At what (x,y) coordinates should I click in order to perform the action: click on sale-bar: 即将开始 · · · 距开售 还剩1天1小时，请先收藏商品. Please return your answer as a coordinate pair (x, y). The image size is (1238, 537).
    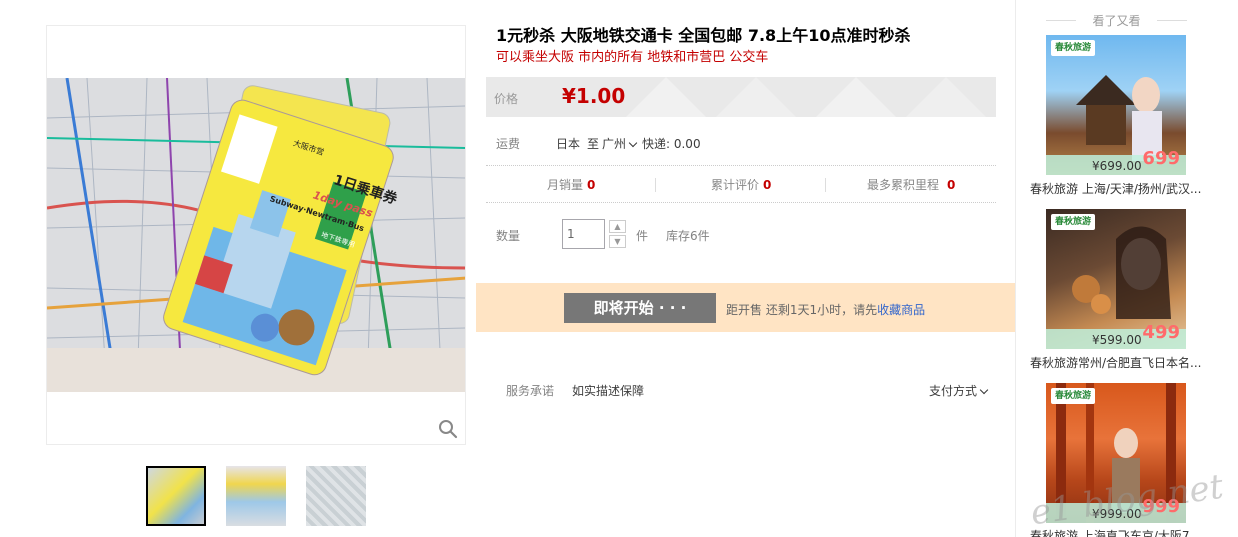
    Looking at the image, I should click on (745, 307).